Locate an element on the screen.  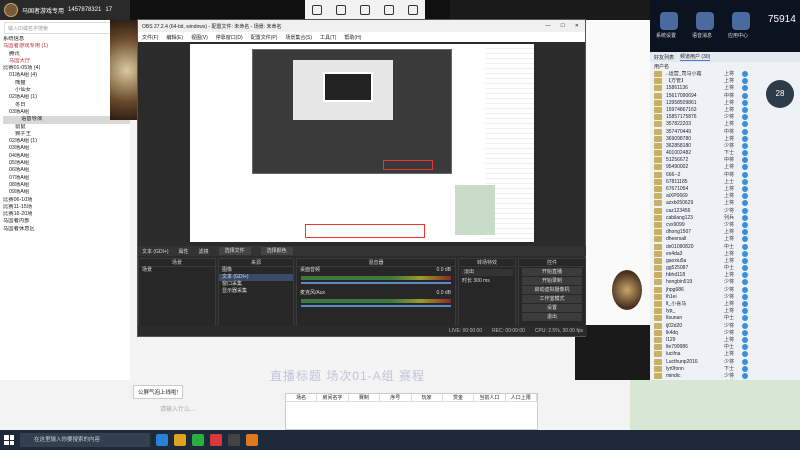
filters-button: 滤镜 is located at coordinates (204, 251).